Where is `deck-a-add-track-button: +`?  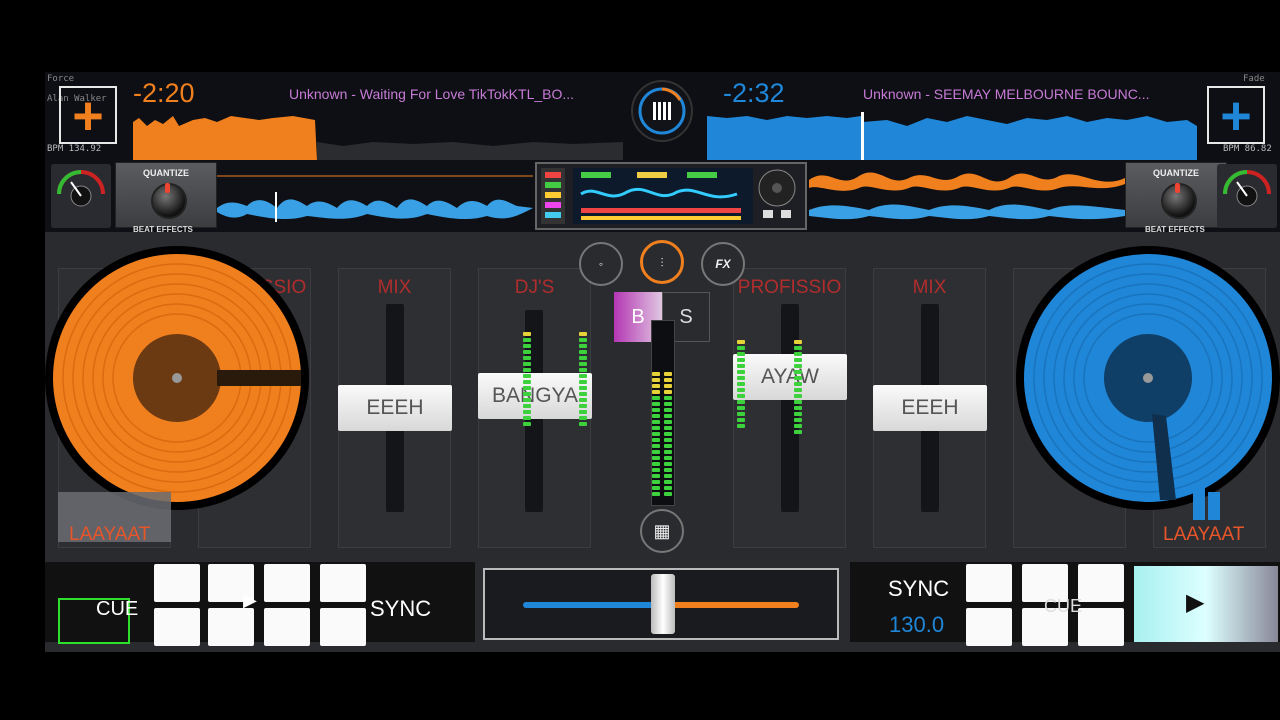 deck-a-add-track-button: + is located at coordinates (88, 115).